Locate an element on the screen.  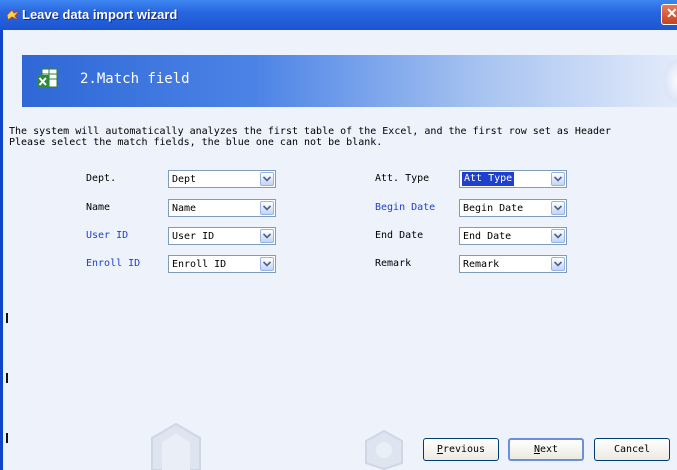
step-banner: 2.Match field is located at coordinates (349, 81).